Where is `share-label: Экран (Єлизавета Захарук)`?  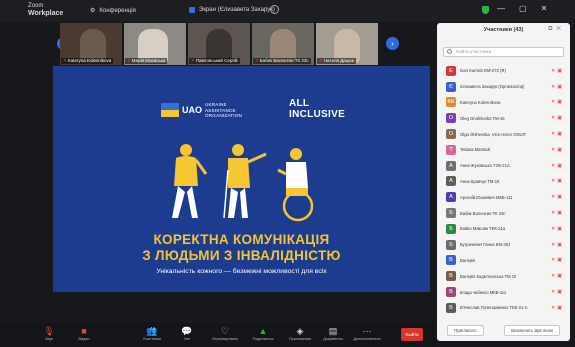
share-label: Экран (Єлизавета Захарук) is located at coordinates (237, 10).